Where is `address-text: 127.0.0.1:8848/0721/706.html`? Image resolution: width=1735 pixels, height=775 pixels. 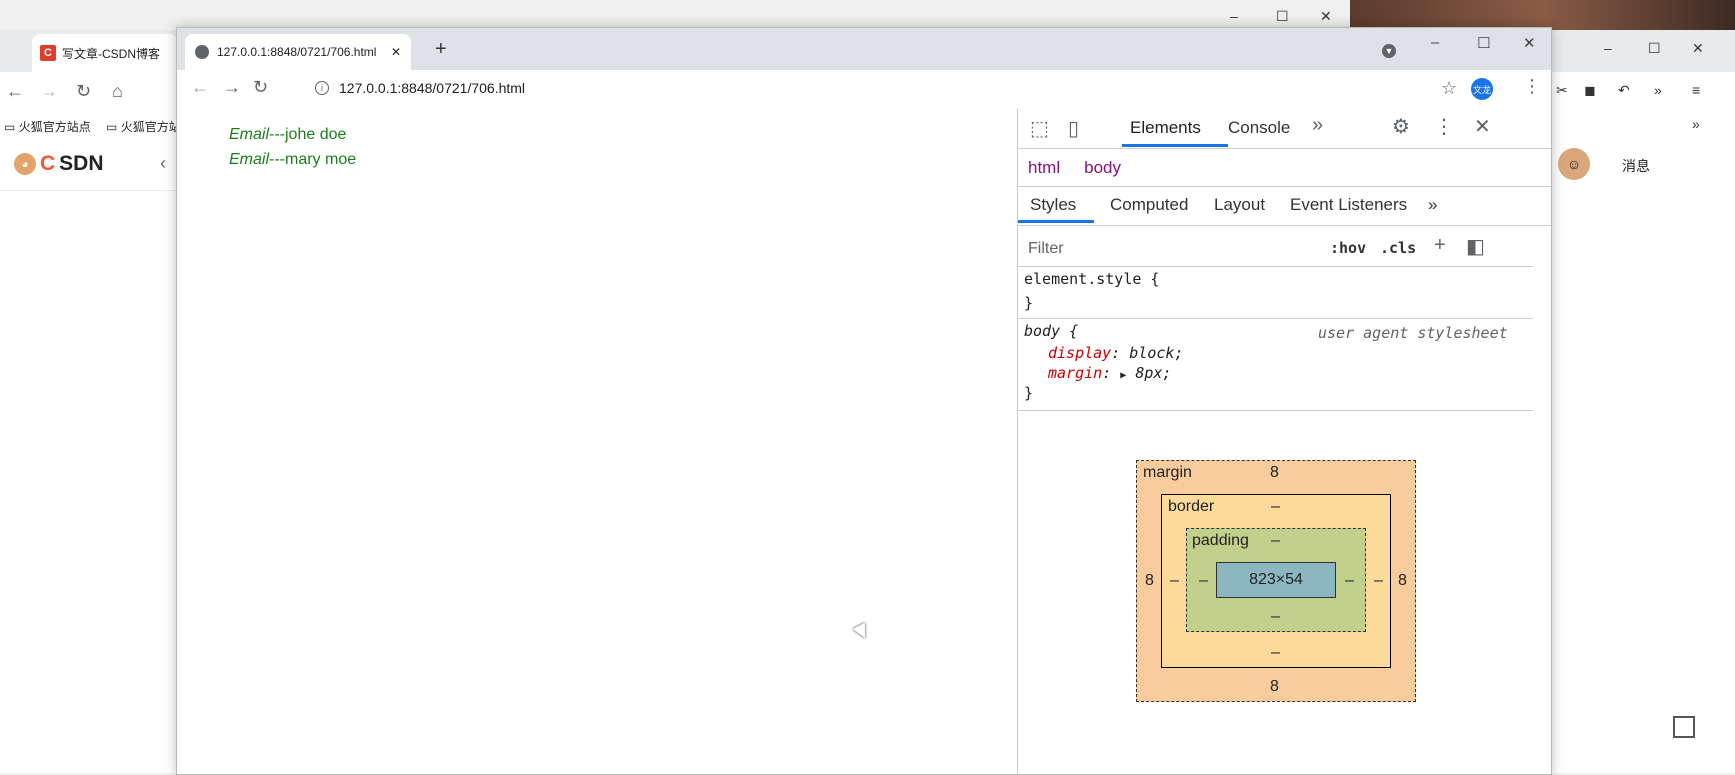 address-text: 127.0.0.1:8848/0721/706.html is located at coordinates (432, 88).